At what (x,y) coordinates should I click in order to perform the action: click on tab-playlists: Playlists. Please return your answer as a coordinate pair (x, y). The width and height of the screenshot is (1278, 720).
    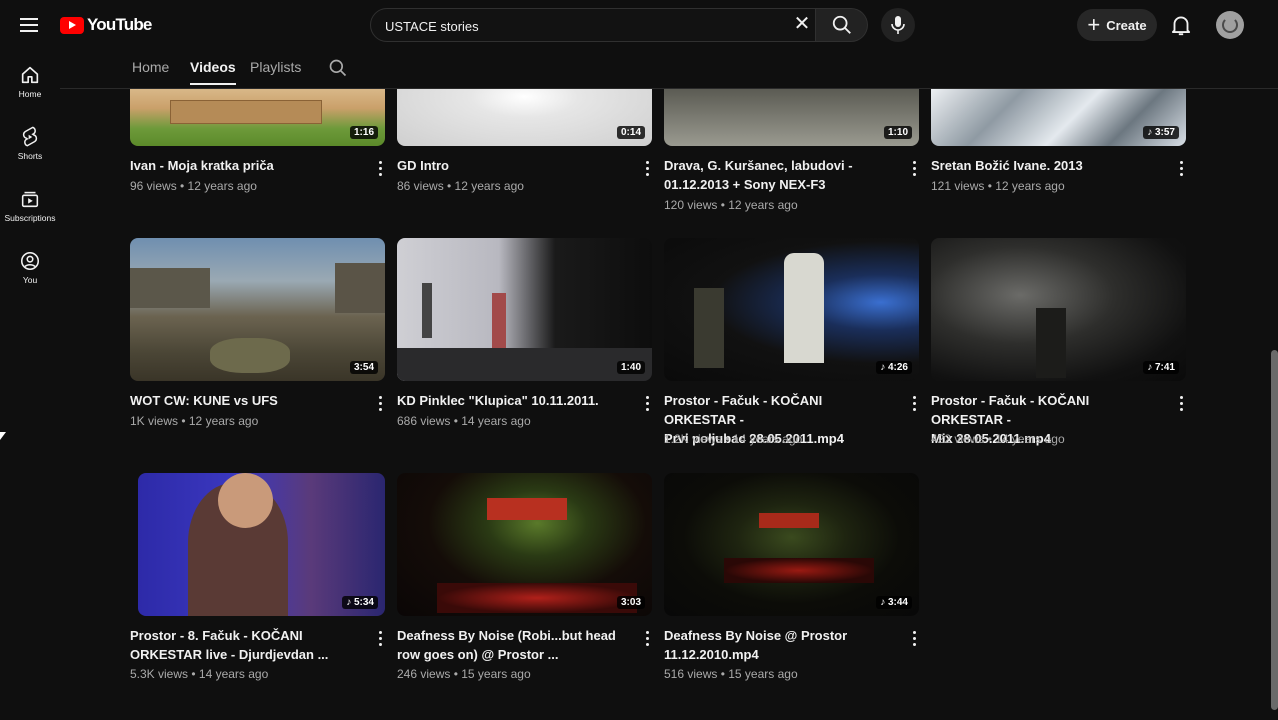
    Looking at the image, I should click on (275, 67).